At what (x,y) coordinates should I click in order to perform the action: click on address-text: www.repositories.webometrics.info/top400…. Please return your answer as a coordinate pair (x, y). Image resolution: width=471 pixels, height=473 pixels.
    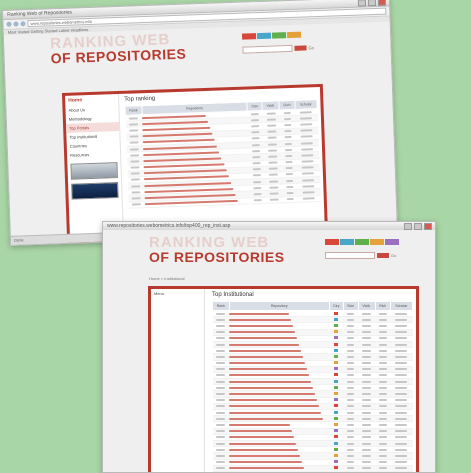
    Looking at the image, I should click on (168, 226).